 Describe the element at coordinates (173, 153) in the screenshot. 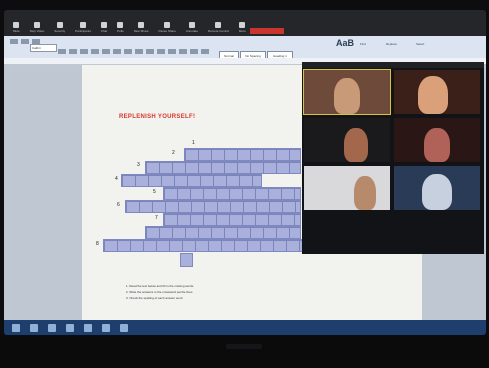

I see `clue-number: 2` at that location.